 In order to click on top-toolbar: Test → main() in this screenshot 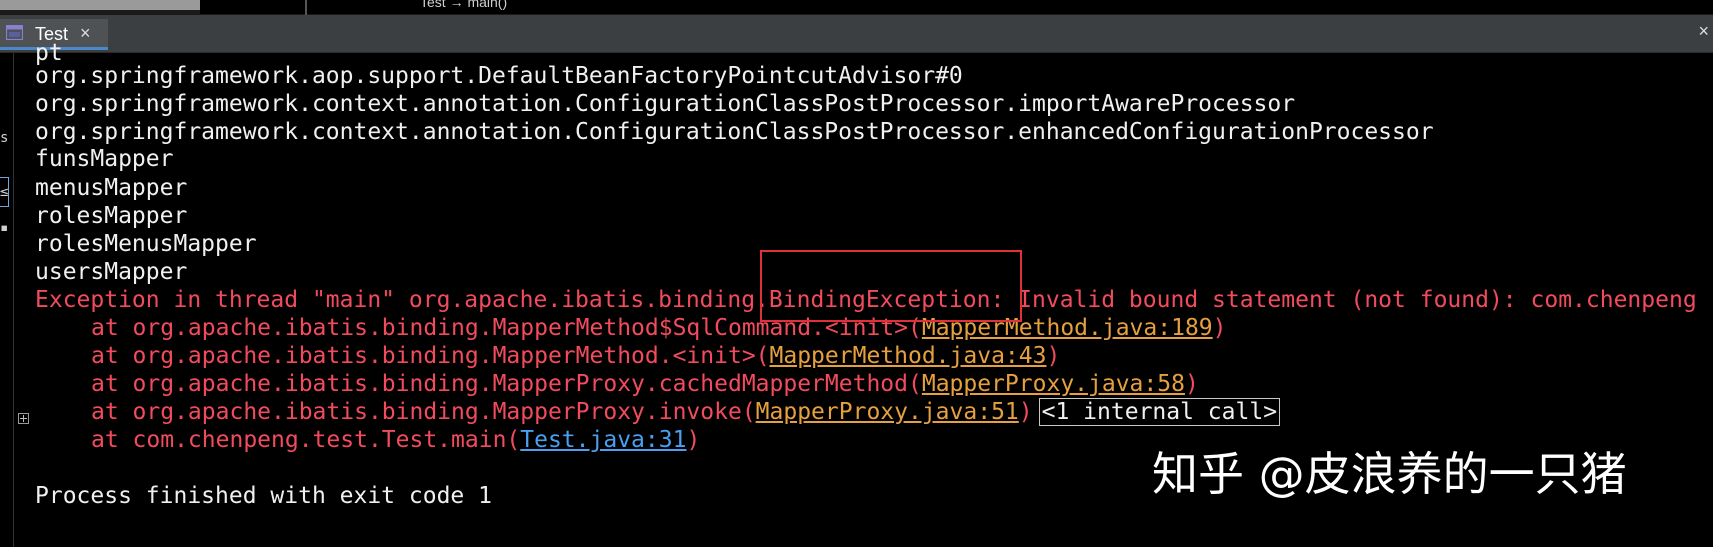, I will do `click(856, 7)`.